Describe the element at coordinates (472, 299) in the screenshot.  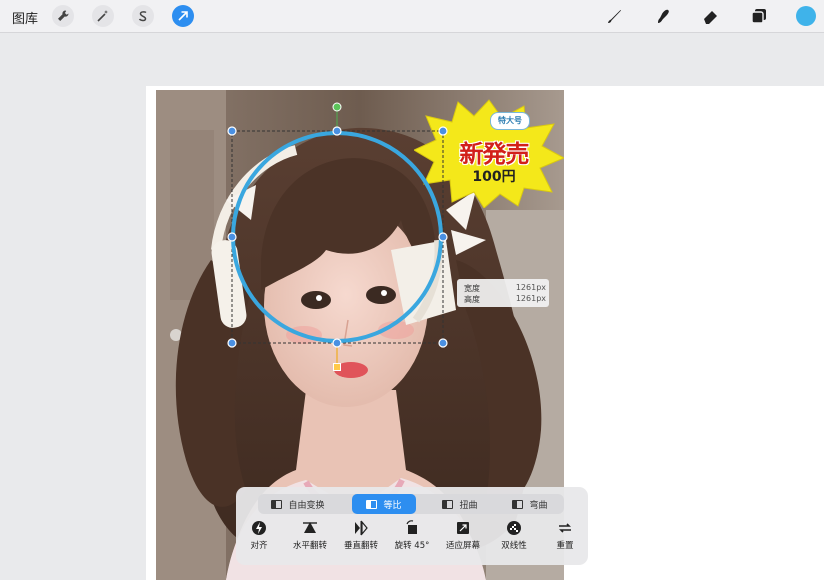
I see `height-label: 高度` at that location.